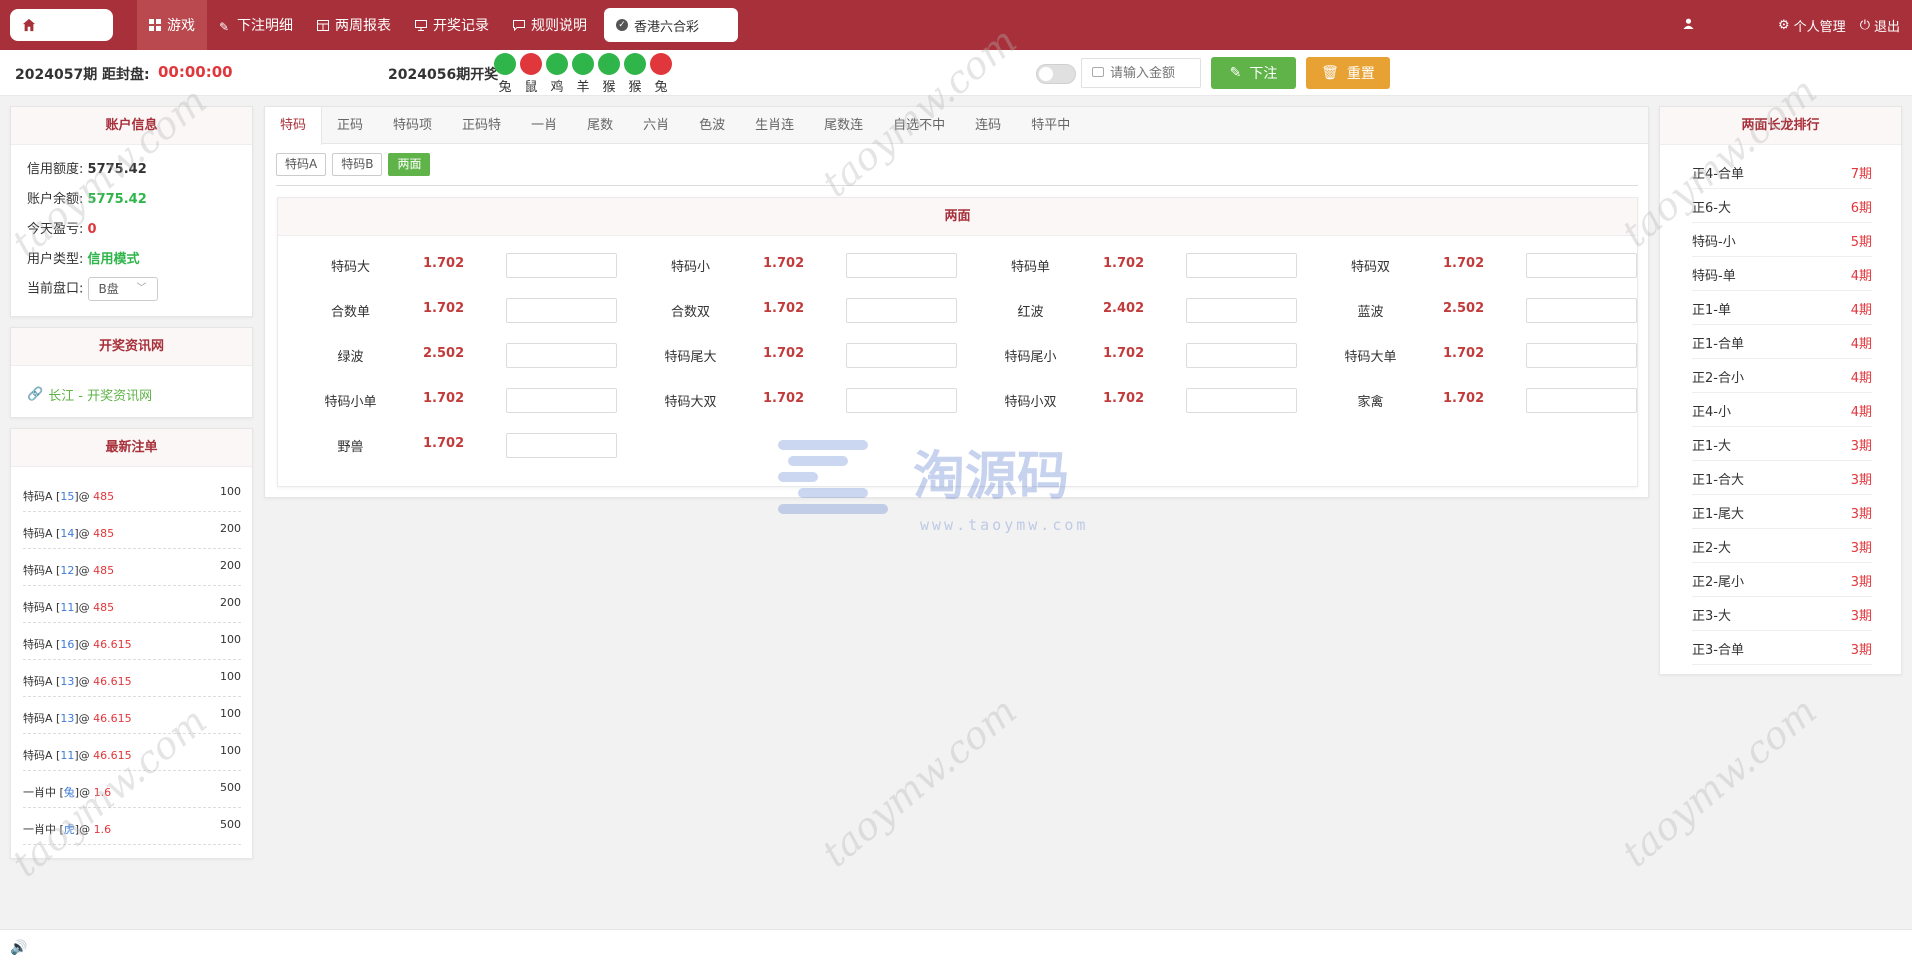  What do you see at coordinates (256, 25) in the screenshot?
I see `nav-item-1: ✎ 下注明细` at bounding box center [256, 25].